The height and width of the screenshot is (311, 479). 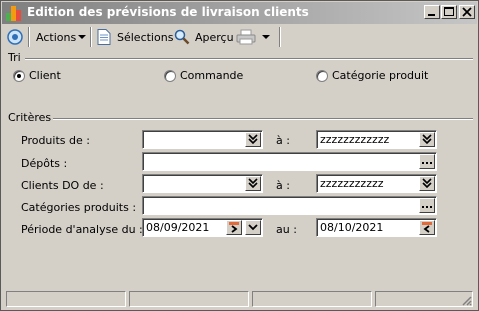 I want to click on sort-option-commande: Commande, so click(x=203, y=75).